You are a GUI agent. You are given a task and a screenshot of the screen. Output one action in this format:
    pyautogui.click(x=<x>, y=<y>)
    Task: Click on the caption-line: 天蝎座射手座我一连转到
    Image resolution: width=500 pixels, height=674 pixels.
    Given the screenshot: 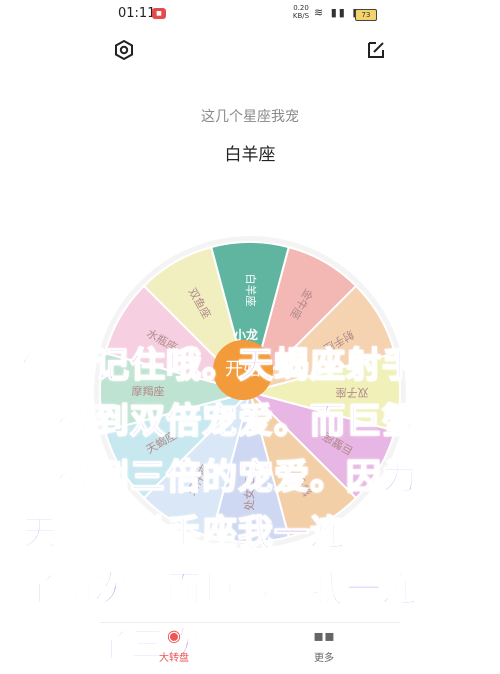 What is the action you would take?
    pyautogui.click(x=220, y=534)
    